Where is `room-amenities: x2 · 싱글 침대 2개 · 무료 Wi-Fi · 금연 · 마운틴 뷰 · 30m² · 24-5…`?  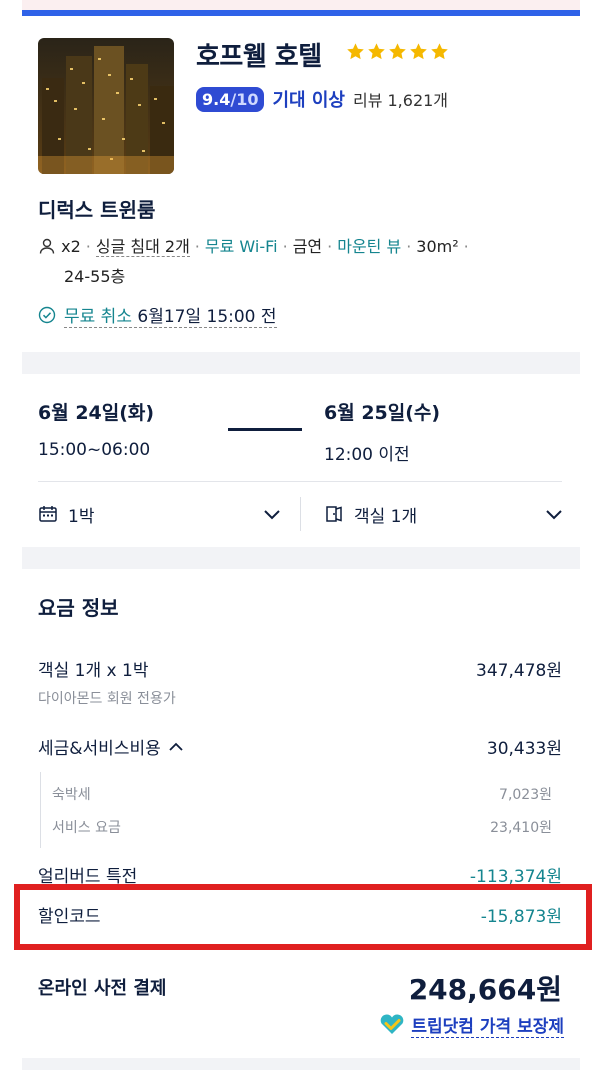
room-amenities: x2 · 싱글 침대 2개 · 무료 Wi-Fi · 금연 · 마운틴 뷰 · 30m² · 24-5… is located at coordinates (298, 262).